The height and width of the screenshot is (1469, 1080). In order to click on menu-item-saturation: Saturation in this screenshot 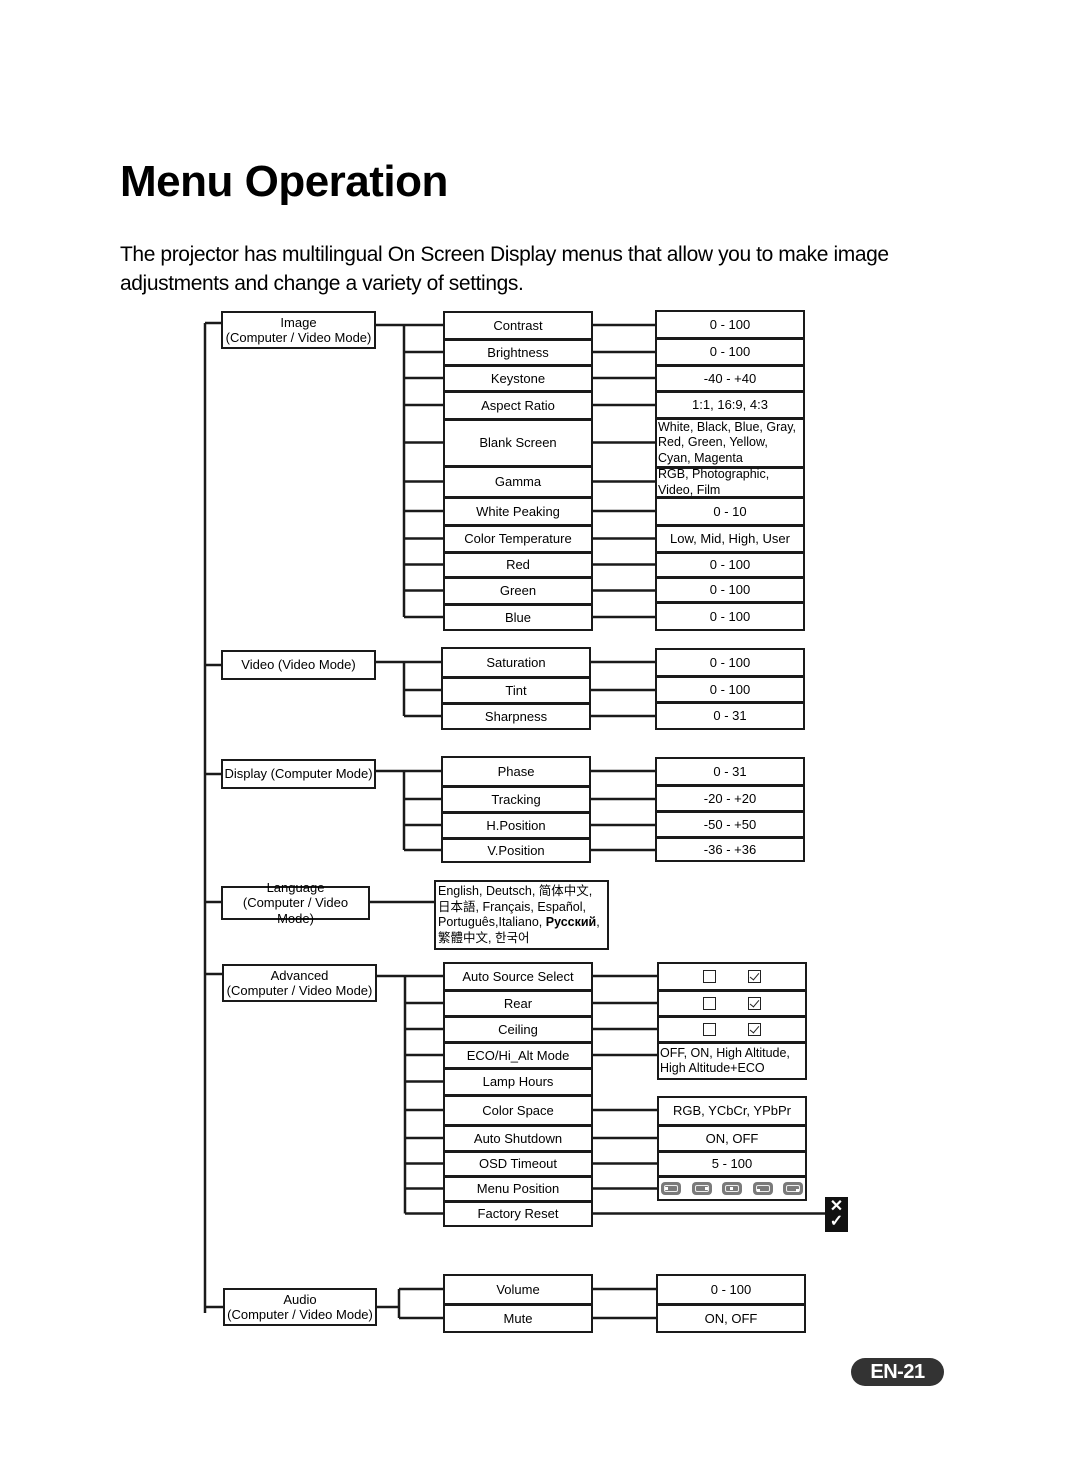, I will do `click(516, 662)`.